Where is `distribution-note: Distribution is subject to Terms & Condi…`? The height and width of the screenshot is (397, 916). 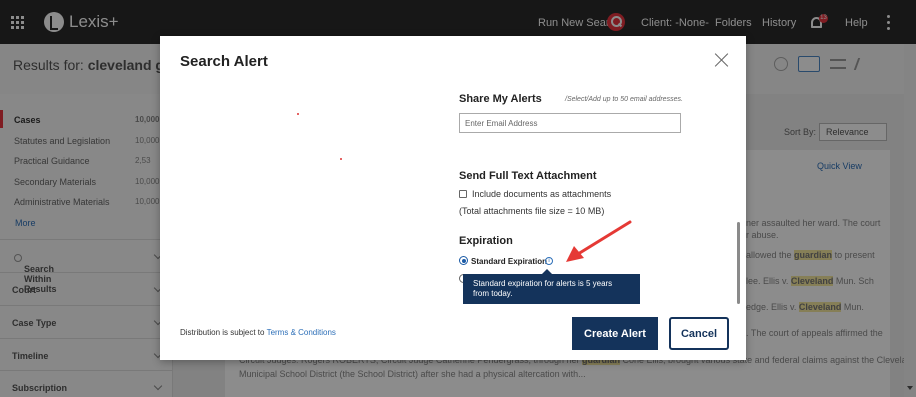 distribution-note: Distribution is subject to Terms & Condi… is located at coordinates (258, 332).